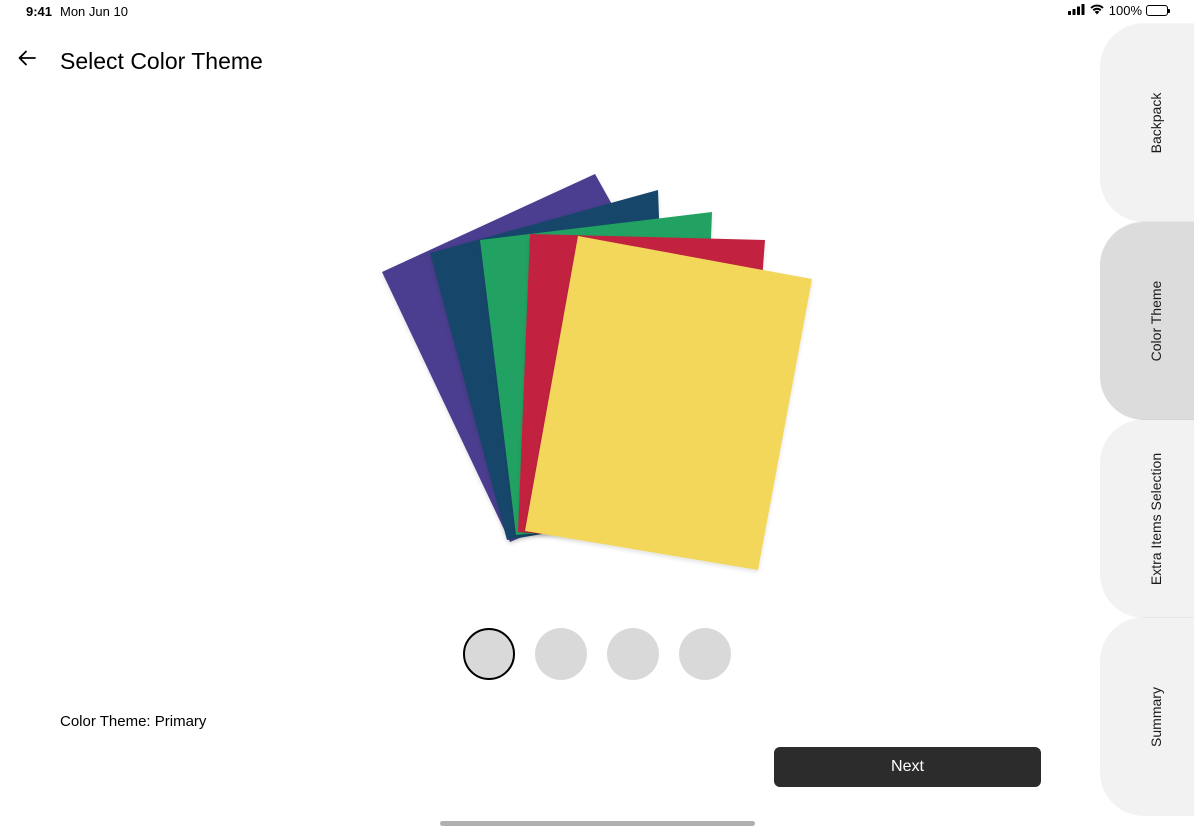  What do you see at coordinates (1156, 321) in the screenshot?
I see `tab-label: Color Theme` at bounding box center [1156, 321].